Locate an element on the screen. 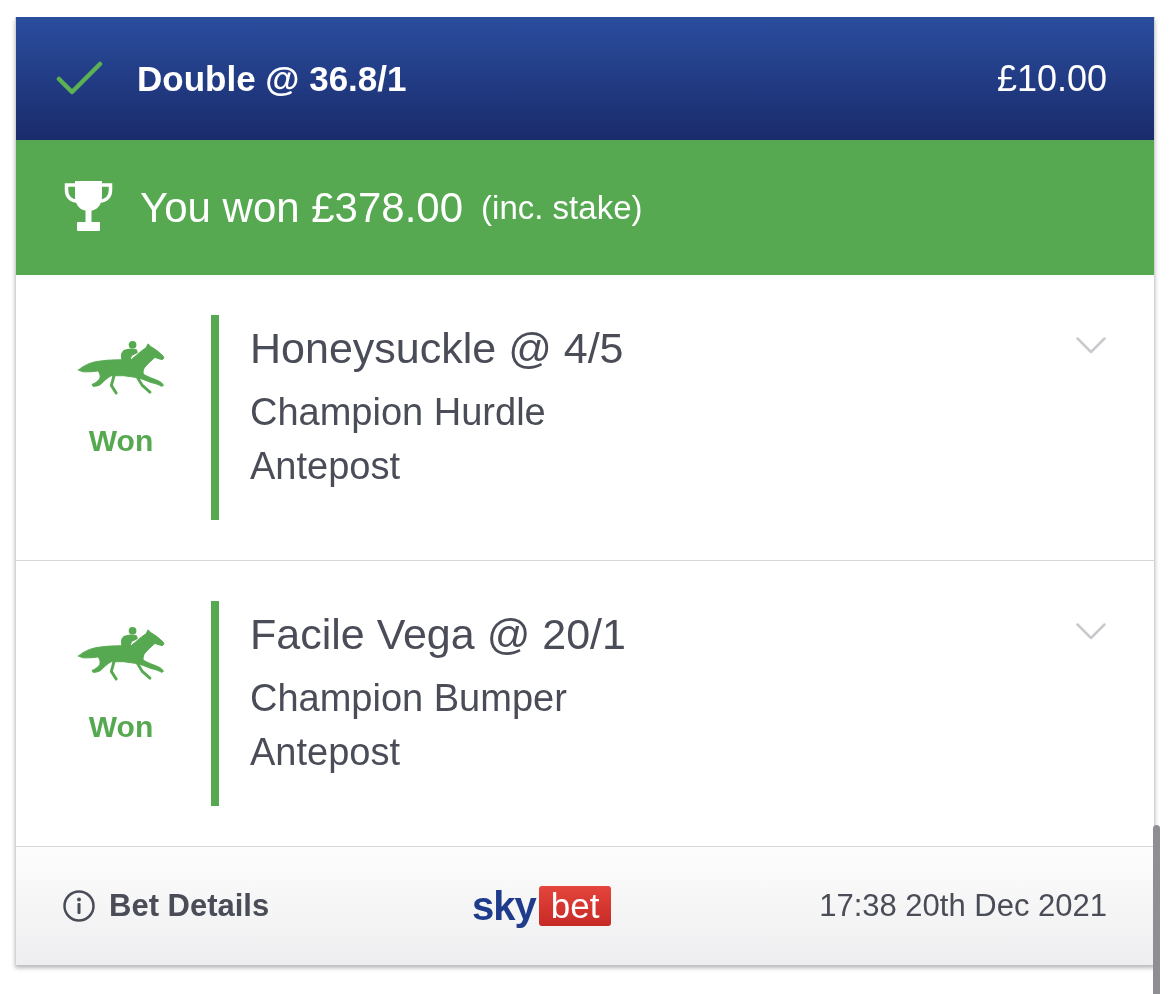 The image size is (1170, 994). stake-note: (inc. stake) is located at coordinates (562, 207).